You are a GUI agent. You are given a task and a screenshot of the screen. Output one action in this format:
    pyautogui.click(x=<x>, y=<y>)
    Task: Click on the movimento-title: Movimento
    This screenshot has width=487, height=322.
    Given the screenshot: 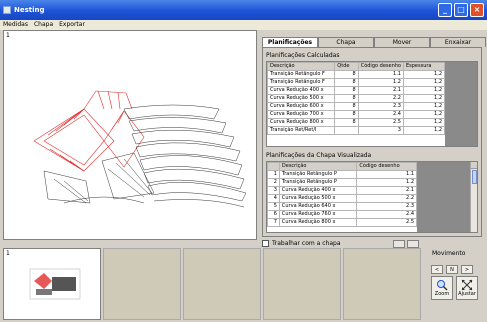 What is the action you would take?
    pyautogui.click(x=449, y=253)
    